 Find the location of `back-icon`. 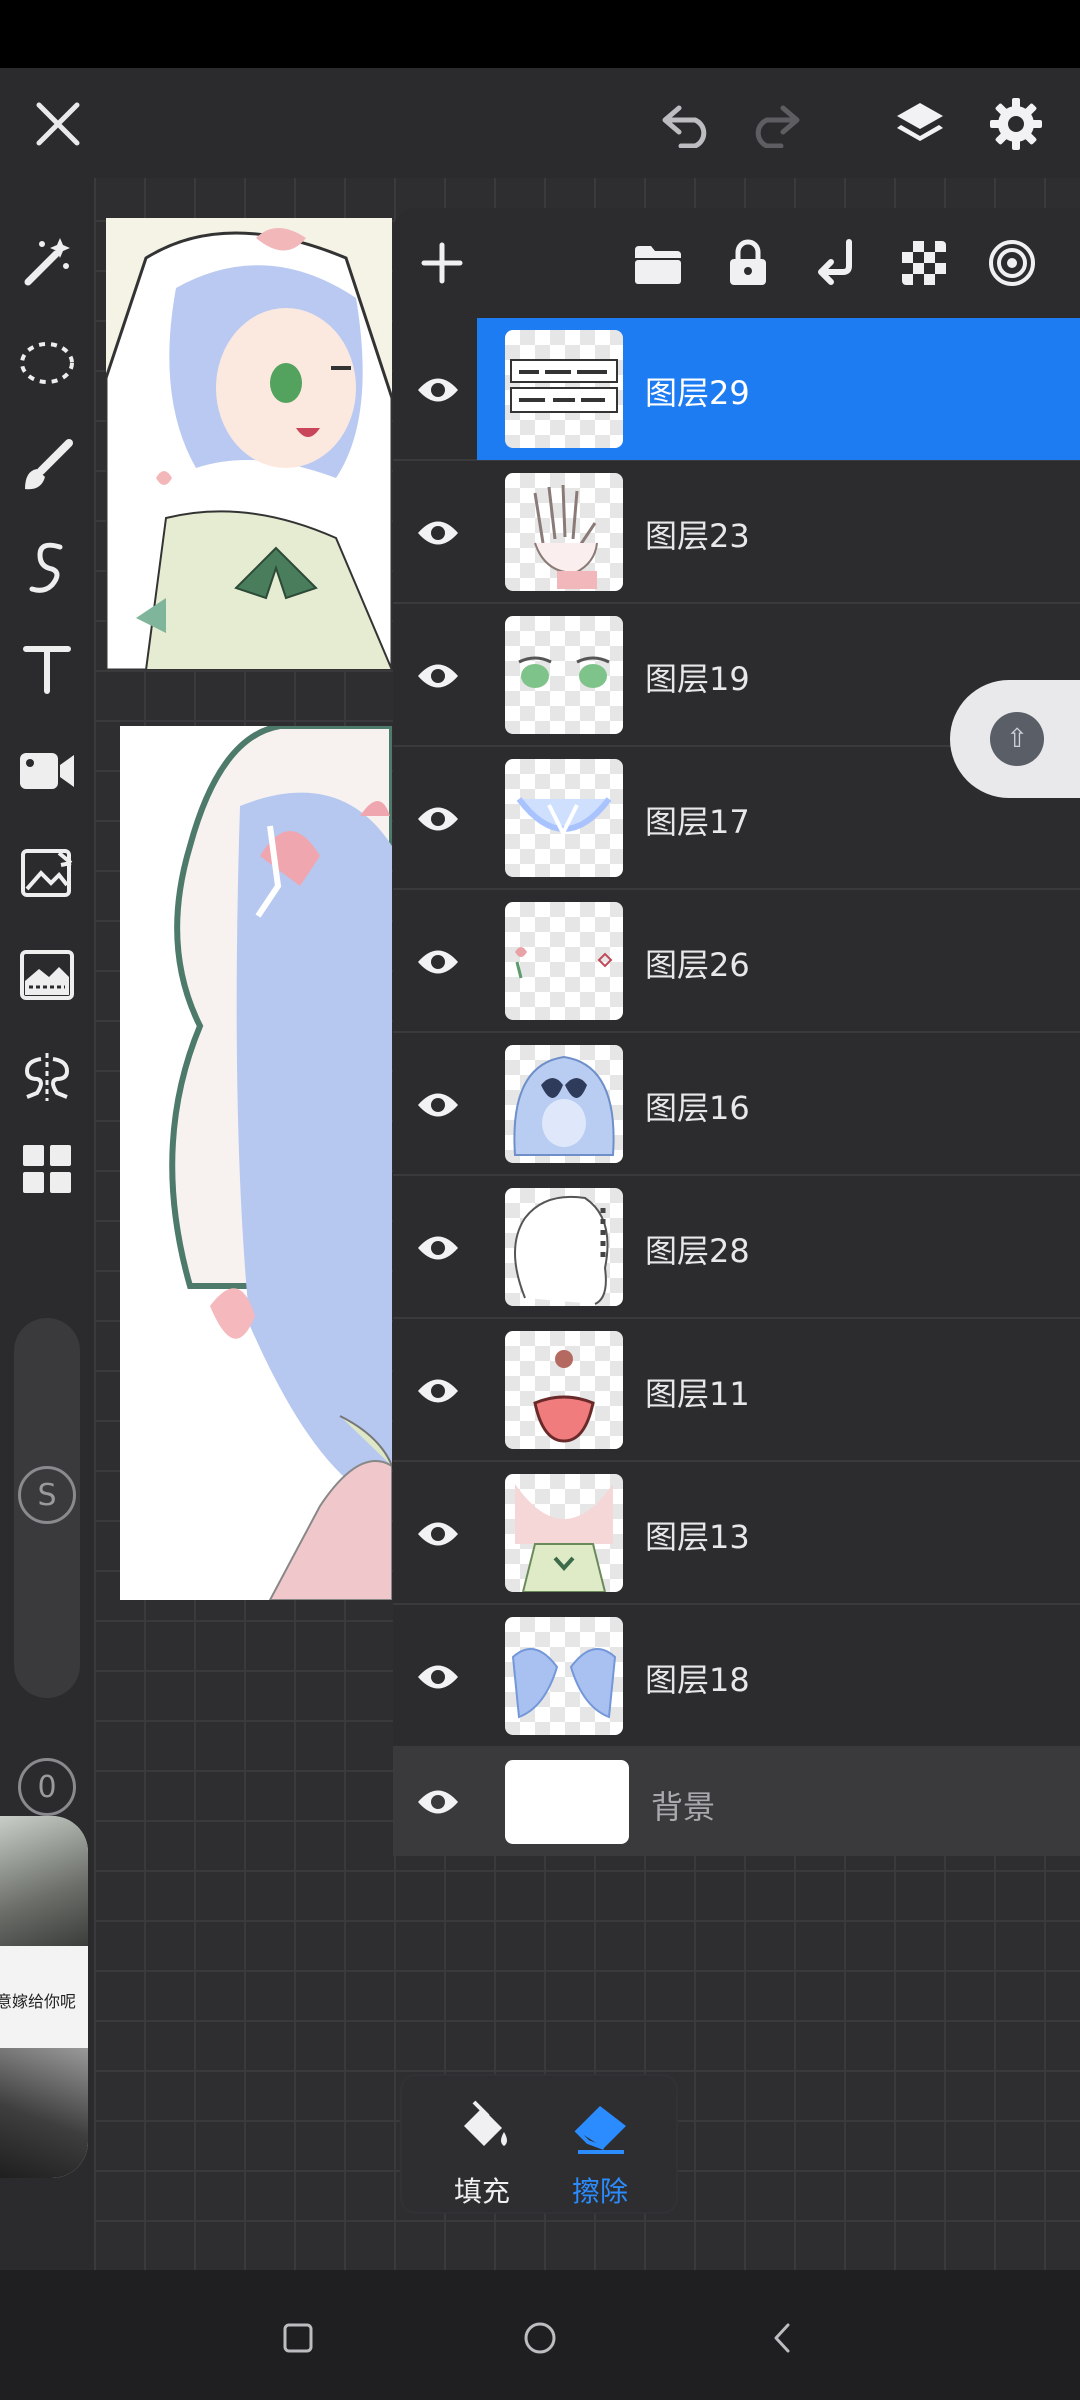

back-icon is located at coordinates (782, 2338).